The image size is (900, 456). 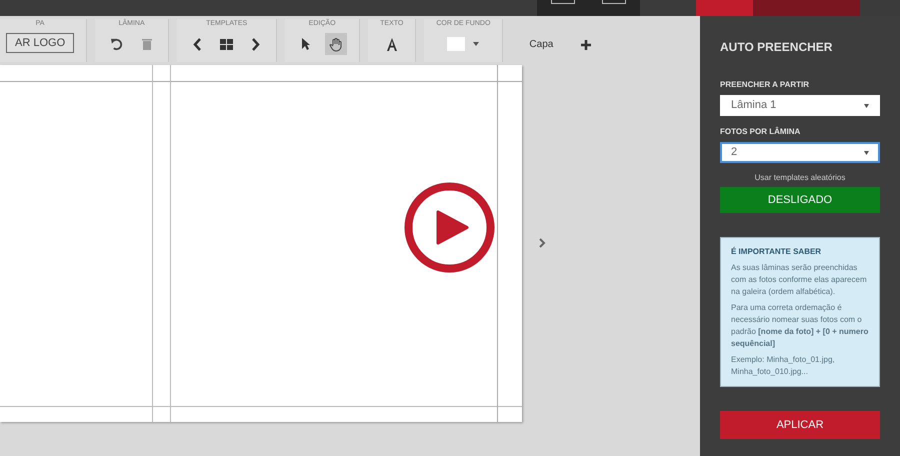 What do you see at coordinates (800, 152) in the screenshot?
I see `select-field: 2` at bounding box center [800, 152].